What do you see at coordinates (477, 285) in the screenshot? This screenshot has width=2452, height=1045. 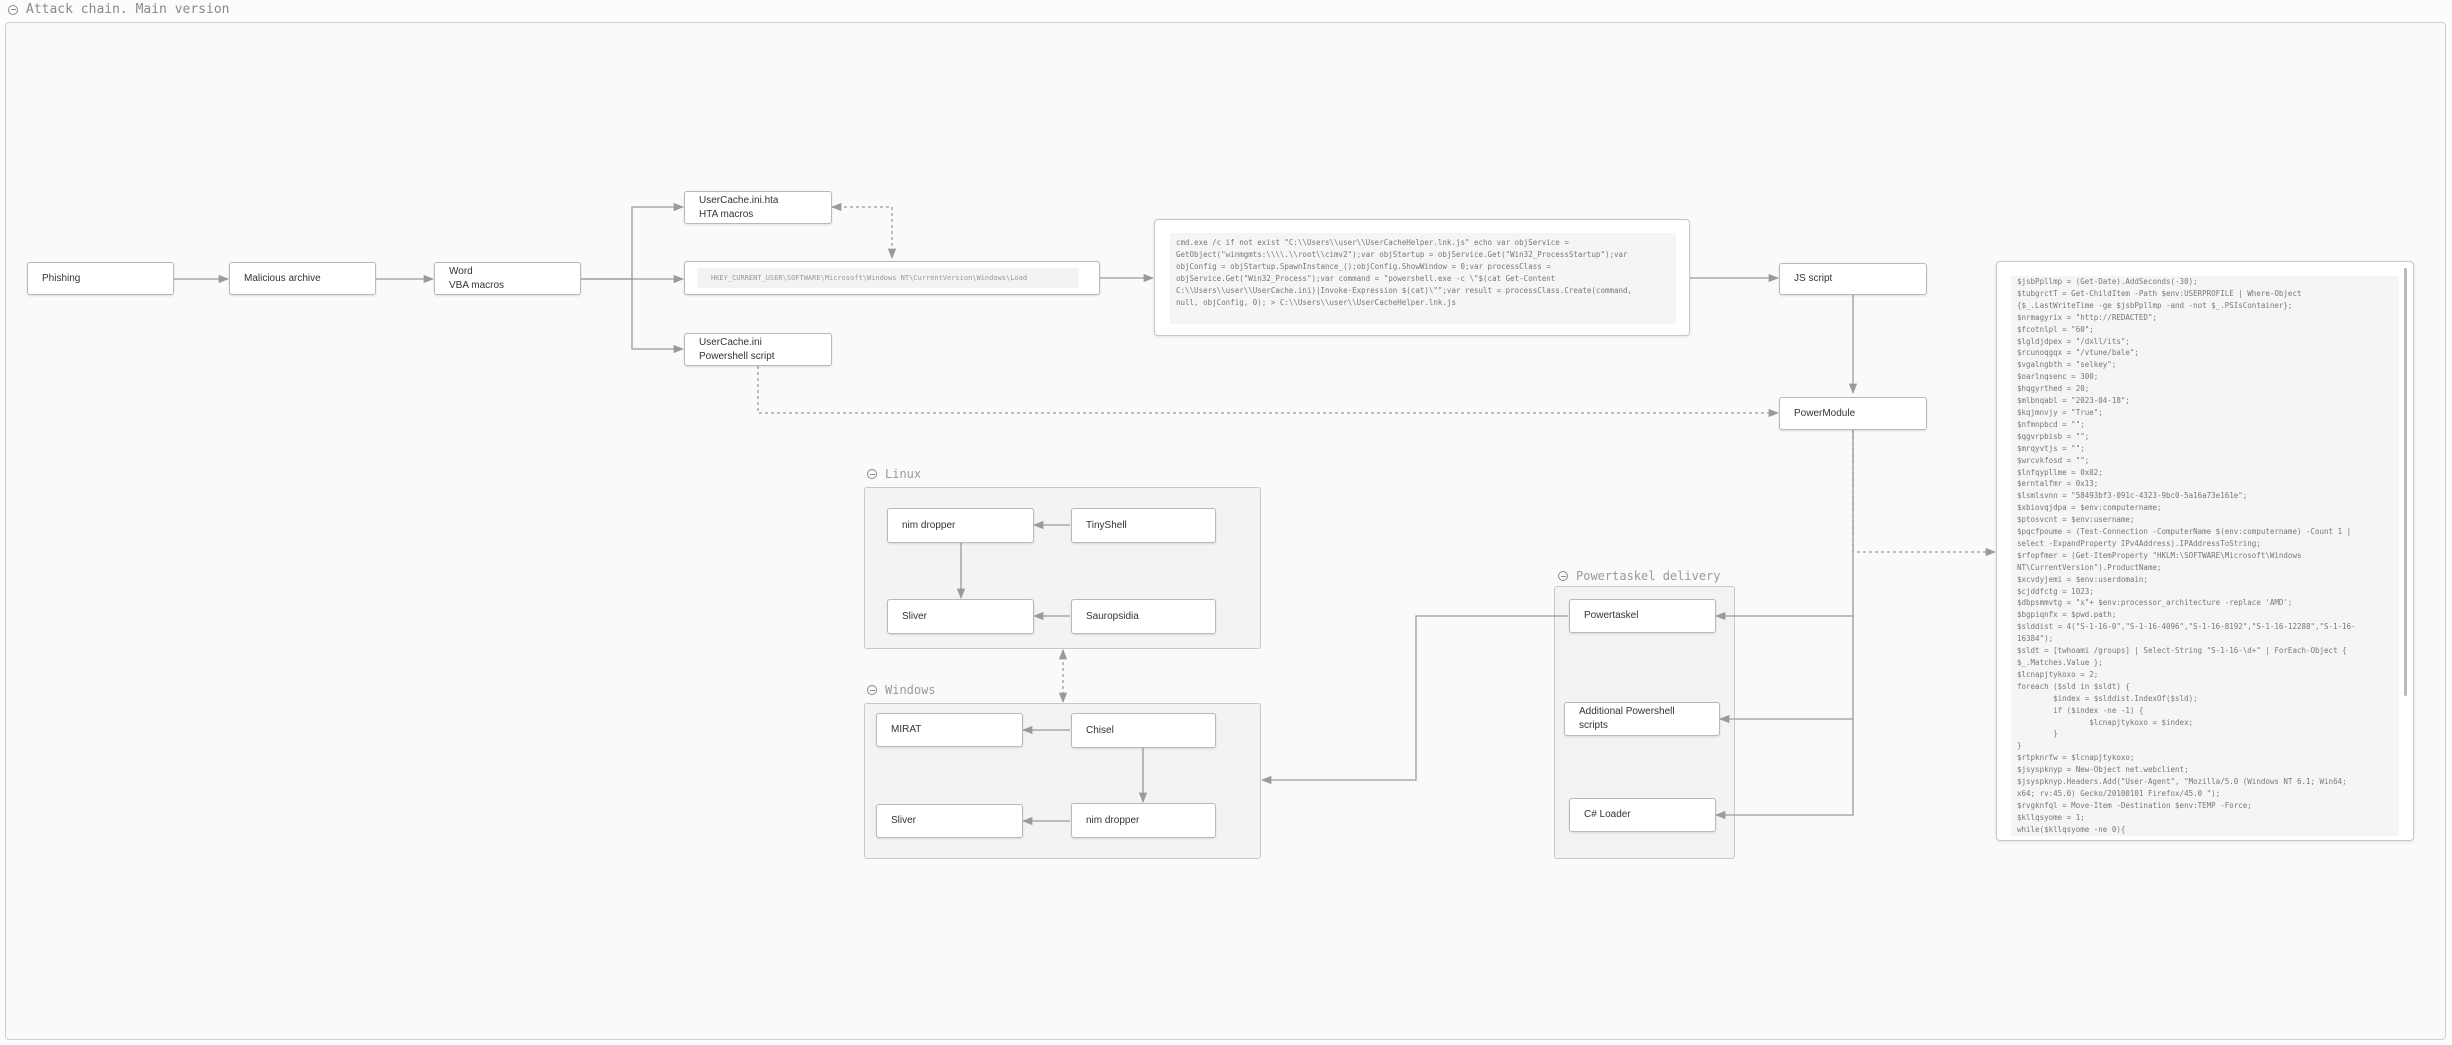 I see `node-sublabel: VBA macros` at bounding box center [477, 285].